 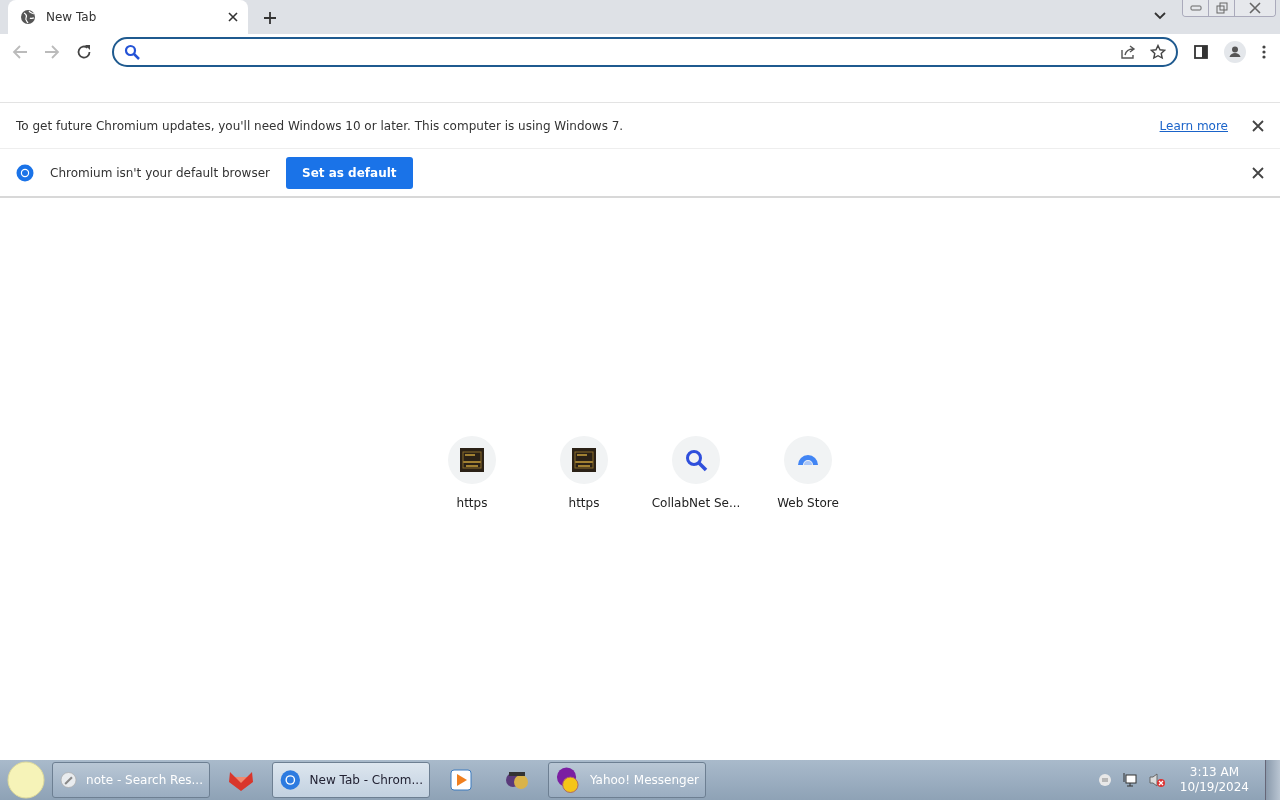 What do you see at coordinates (808, 598) in the screenshot?
I see `shortcut-tile: Web Store` at bounding box center [808, 598].